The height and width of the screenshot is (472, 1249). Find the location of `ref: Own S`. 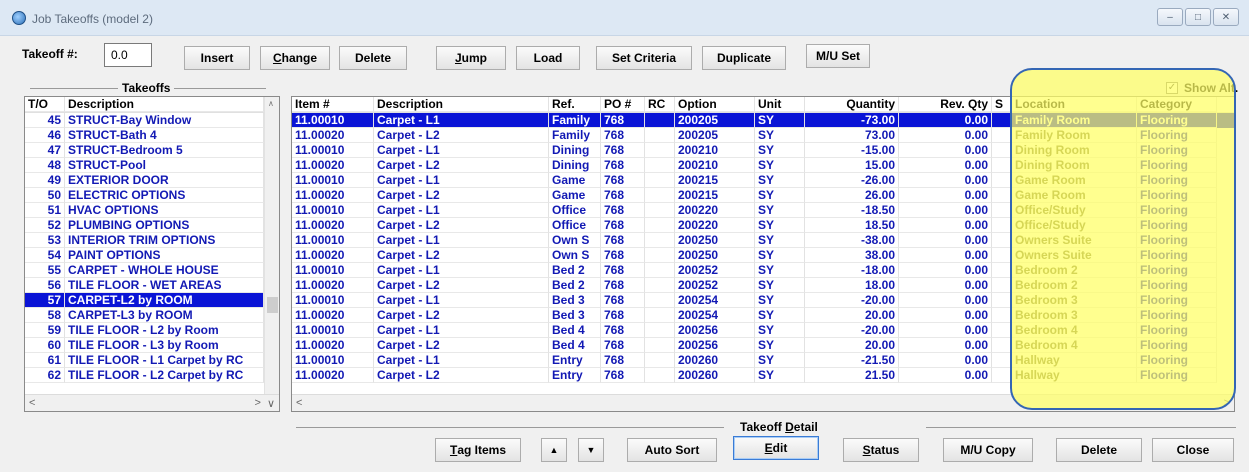

ref: Own S is located at coordinates (575, 255).